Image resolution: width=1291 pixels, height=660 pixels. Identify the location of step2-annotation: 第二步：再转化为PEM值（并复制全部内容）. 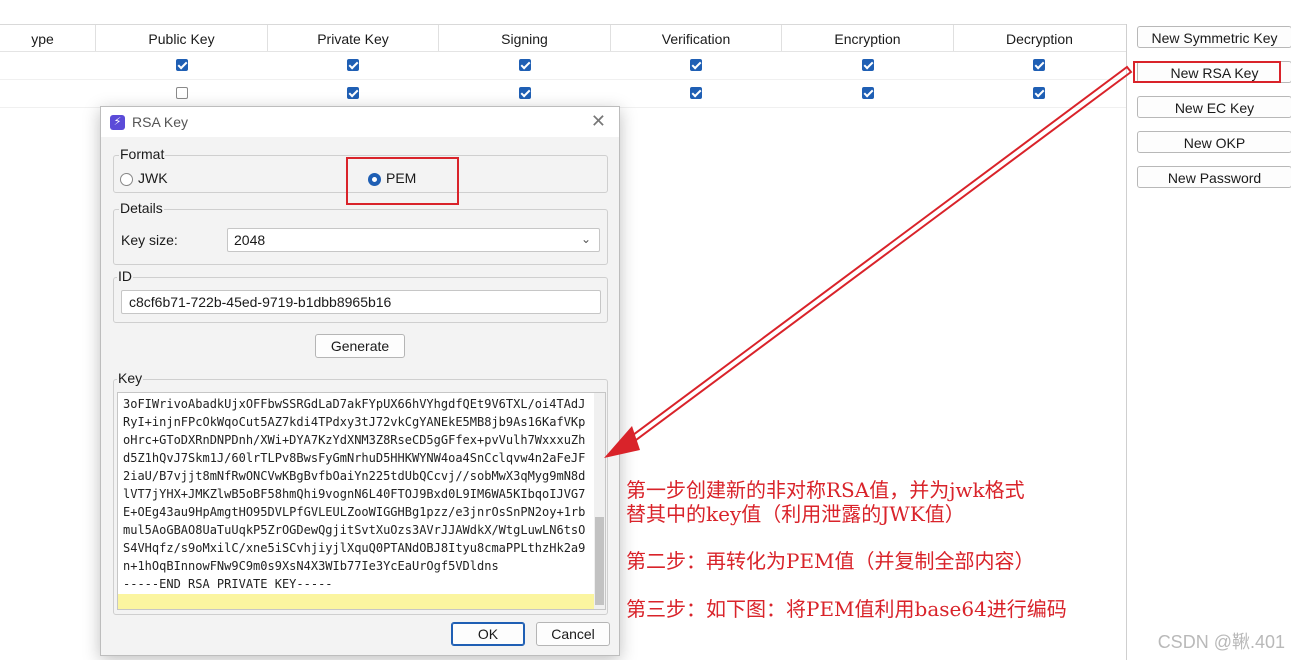
(830, 561).